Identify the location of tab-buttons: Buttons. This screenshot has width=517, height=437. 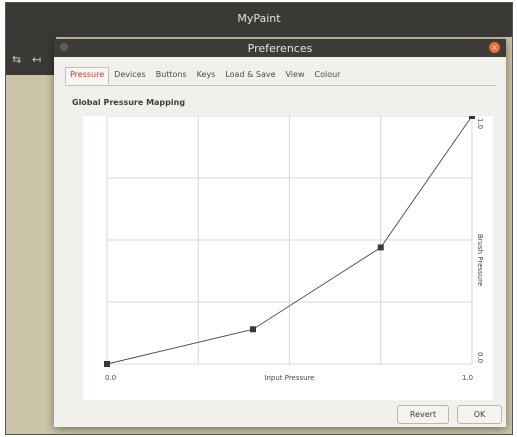
(171, 75).